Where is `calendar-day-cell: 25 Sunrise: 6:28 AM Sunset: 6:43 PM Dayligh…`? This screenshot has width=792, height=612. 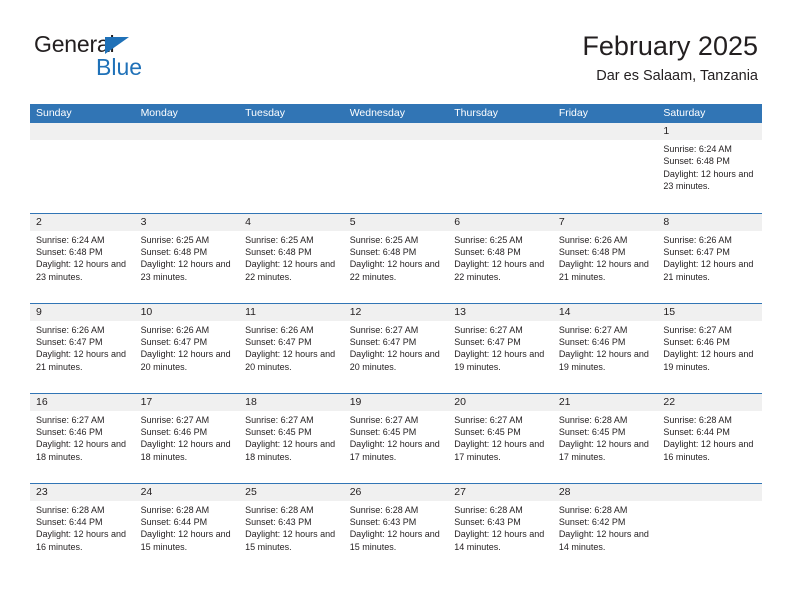 calendar-day-cell: 25 Sunrise: 6:28 AM Sunset: 6:43 PM Dayligh… is located at coordinates (291, 530).